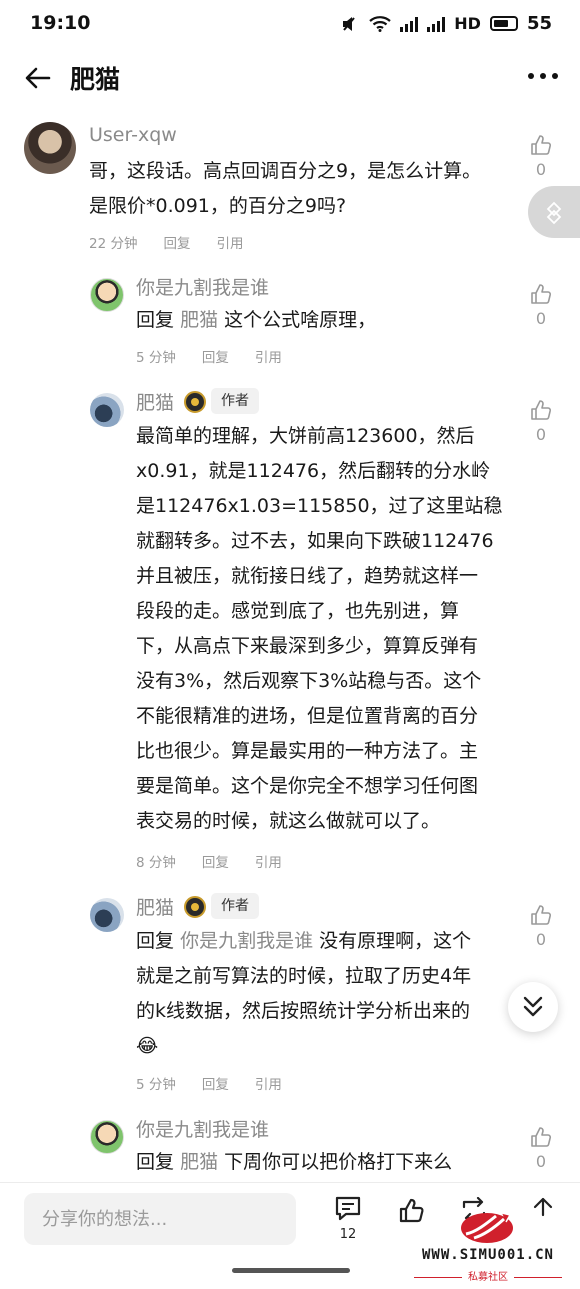  I want to click on comment-time: 22 分钟, so click(113, 244).